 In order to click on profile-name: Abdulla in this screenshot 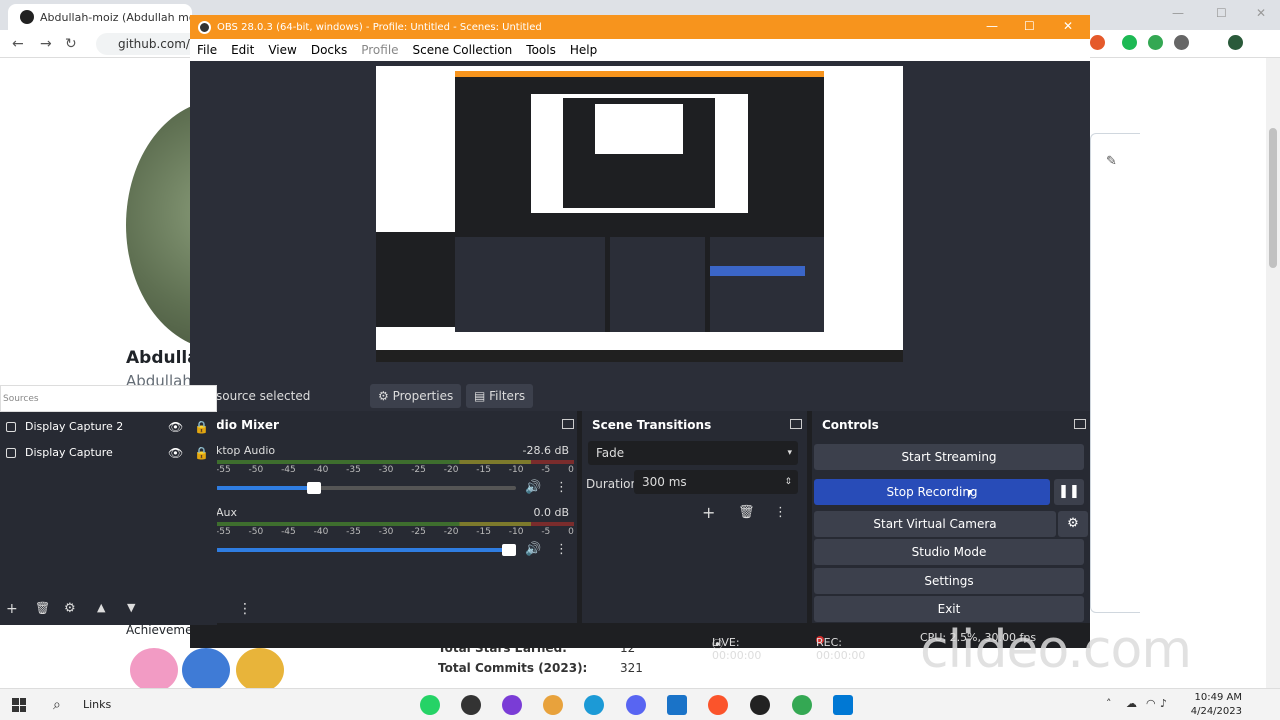, I will do `click(162, 358)`.